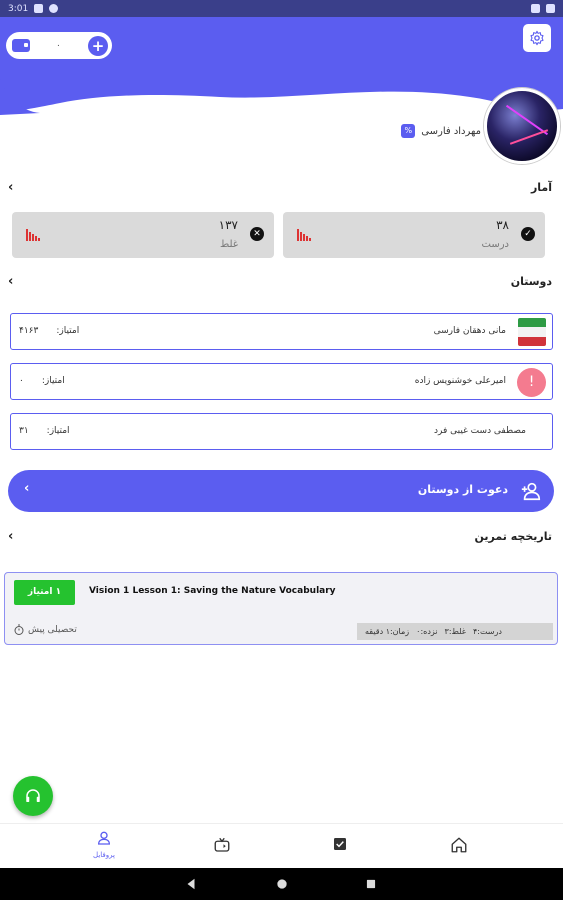 The image size is (563, 900). What do you see at coordinates (19, 629) in the screenshot?
I see `stopwatch-icon` at bounding box center [19, 629].